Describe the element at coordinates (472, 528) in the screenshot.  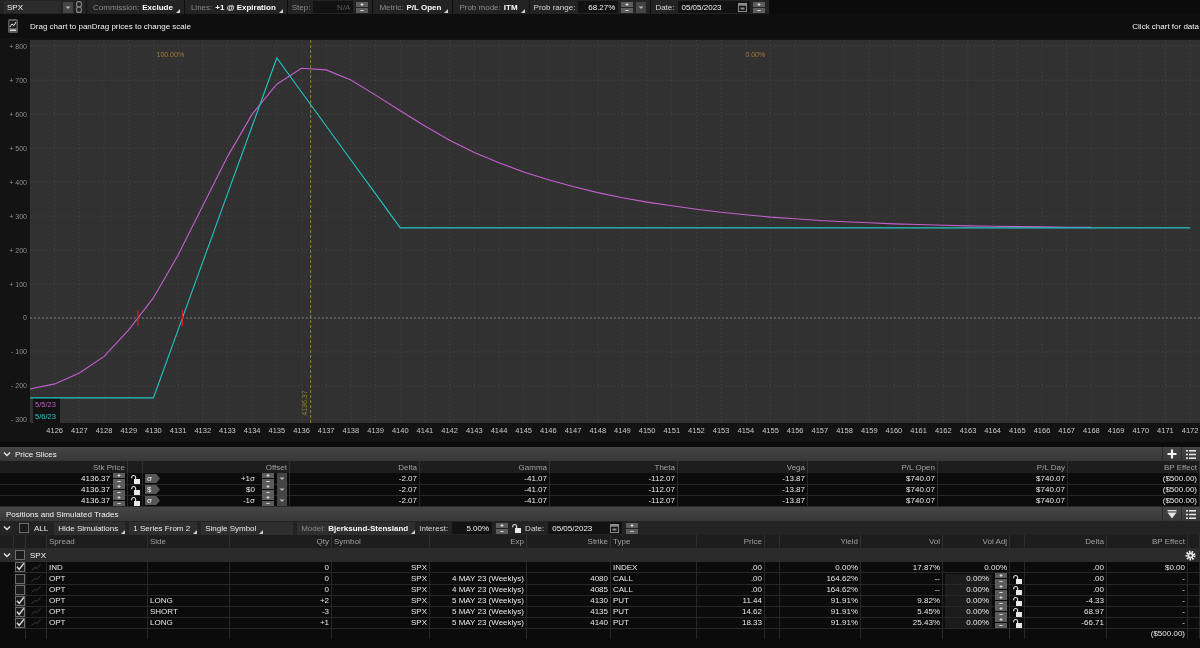
I see `interest-field: 5.00%` at that location.